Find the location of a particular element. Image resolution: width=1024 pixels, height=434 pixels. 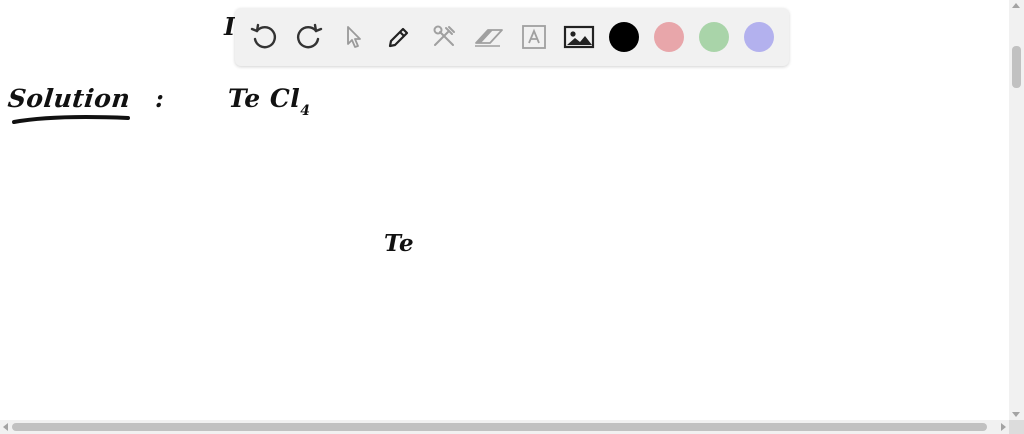

redo-button is located at coordinates (309, 37).